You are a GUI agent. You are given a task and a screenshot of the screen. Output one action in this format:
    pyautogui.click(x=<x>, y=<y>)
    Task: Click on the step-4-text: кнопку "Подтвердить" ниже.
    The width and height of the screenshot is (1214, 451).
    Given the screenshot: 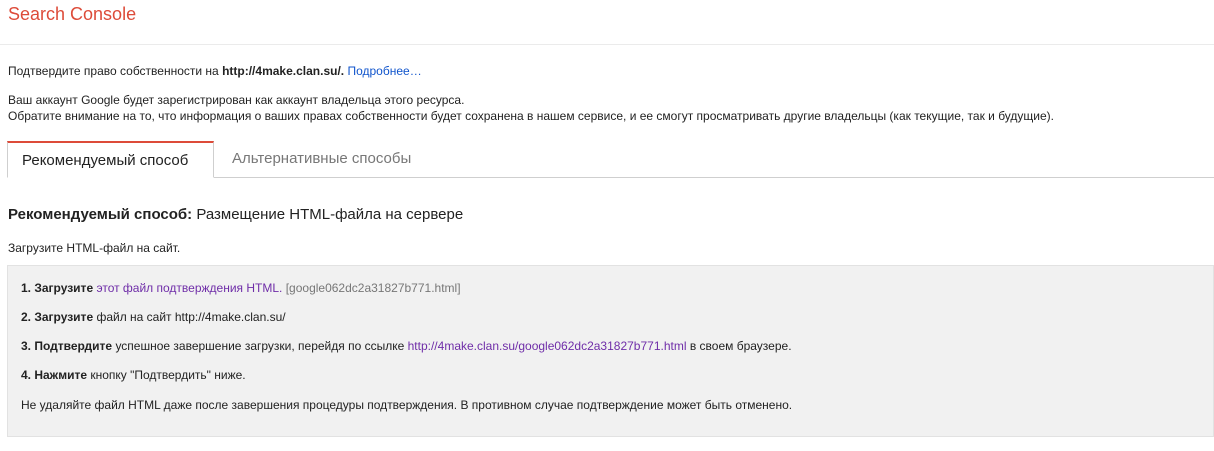 What is the action you would take?
    pyautogui.click(x=166, y=375)
    